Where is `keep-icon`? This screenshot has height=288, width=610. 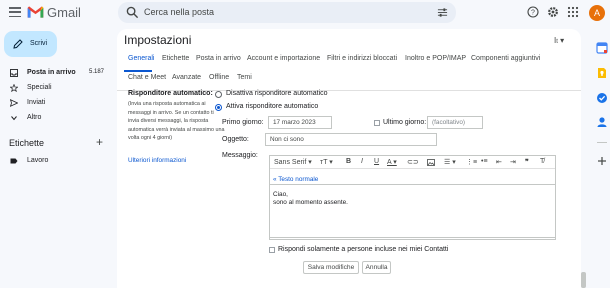 keep-icon is located at coordinates (602, 73).